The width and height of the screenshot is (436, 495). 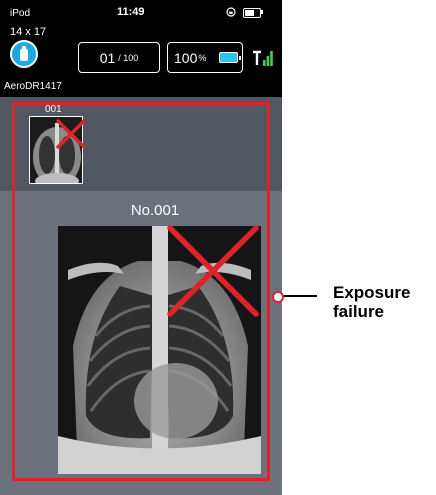 I want to click on callout-leader-line, so click(x=300, y=296).